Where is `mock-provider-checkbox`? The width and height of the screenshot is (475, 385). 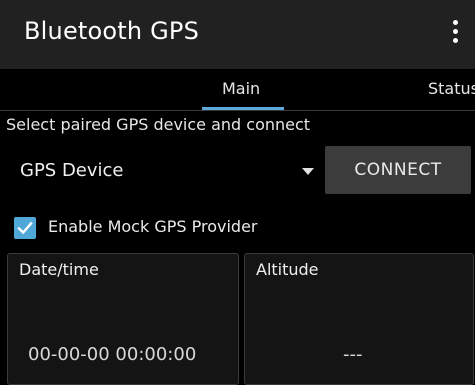
mock-provider-checkbox is located at coordinates (25, 228).